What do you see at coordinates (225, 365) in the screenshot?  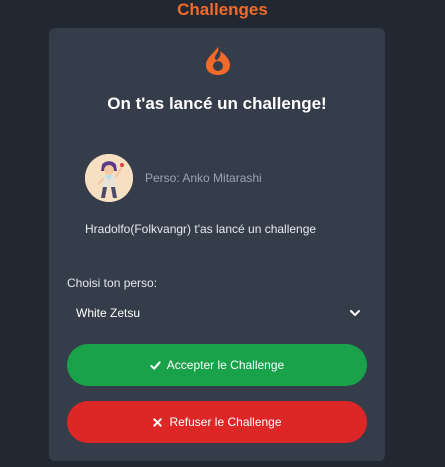 I see `accept-challenge-label: Accepter le Challenge` at bounding box center [225, 365].